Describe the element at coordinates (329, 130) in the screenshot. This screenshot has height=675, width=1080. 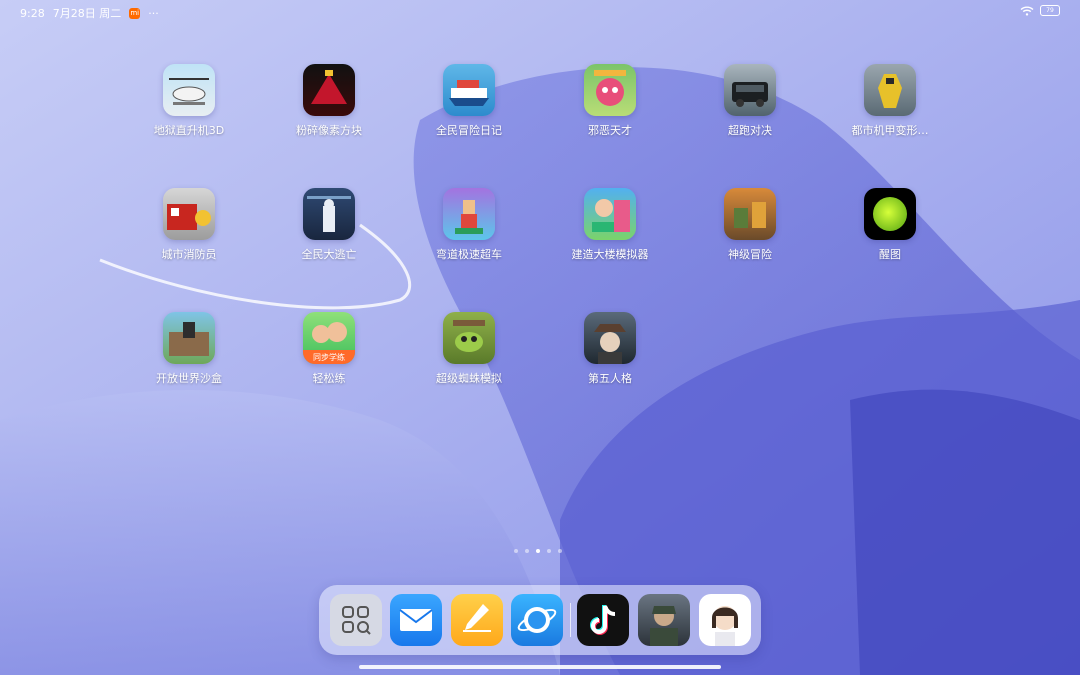
I see `app-label: 粉碎像素方块` at that location.